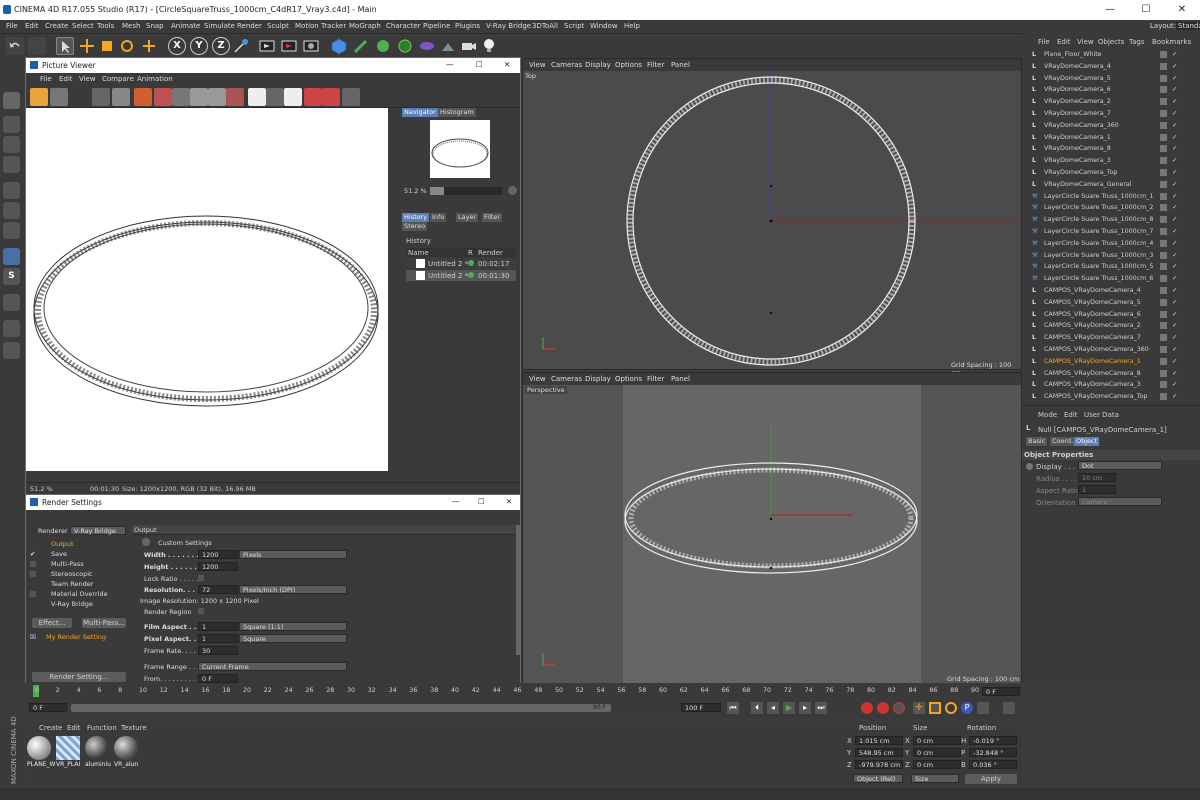  What do you see at coordinates (15, 46) in the screenshot?
I see `undo-icon` at bounding box center [15, 46].